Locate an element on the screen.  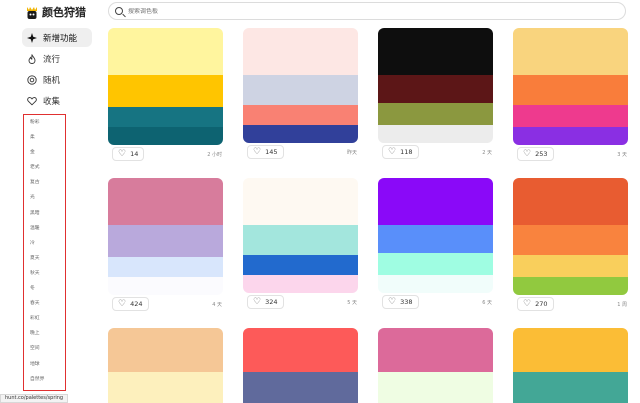
nav-item-random: 随机 is located at coordinates (57, 79).